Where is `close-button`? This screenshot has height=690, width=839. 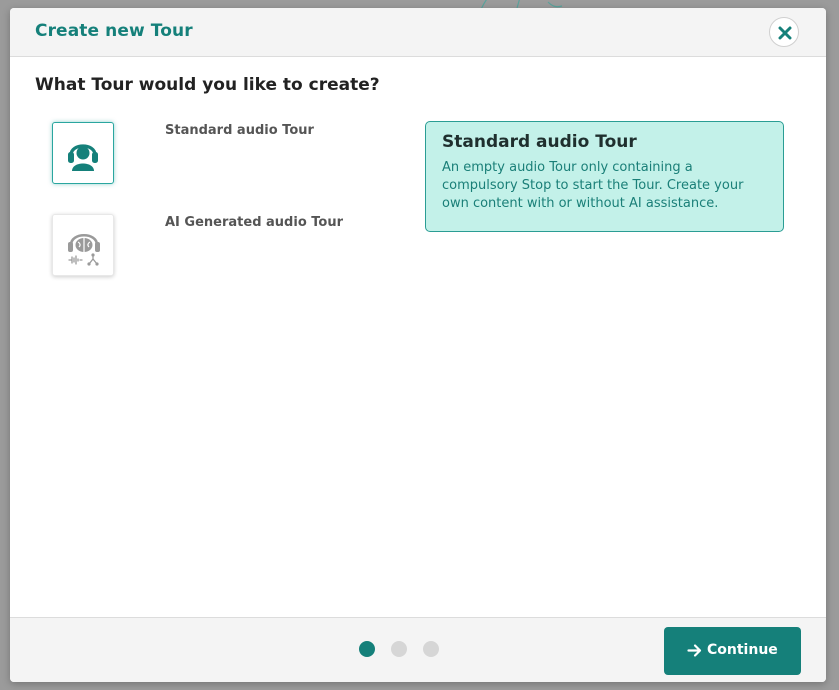 close-button is located at coordinates (784, 32).